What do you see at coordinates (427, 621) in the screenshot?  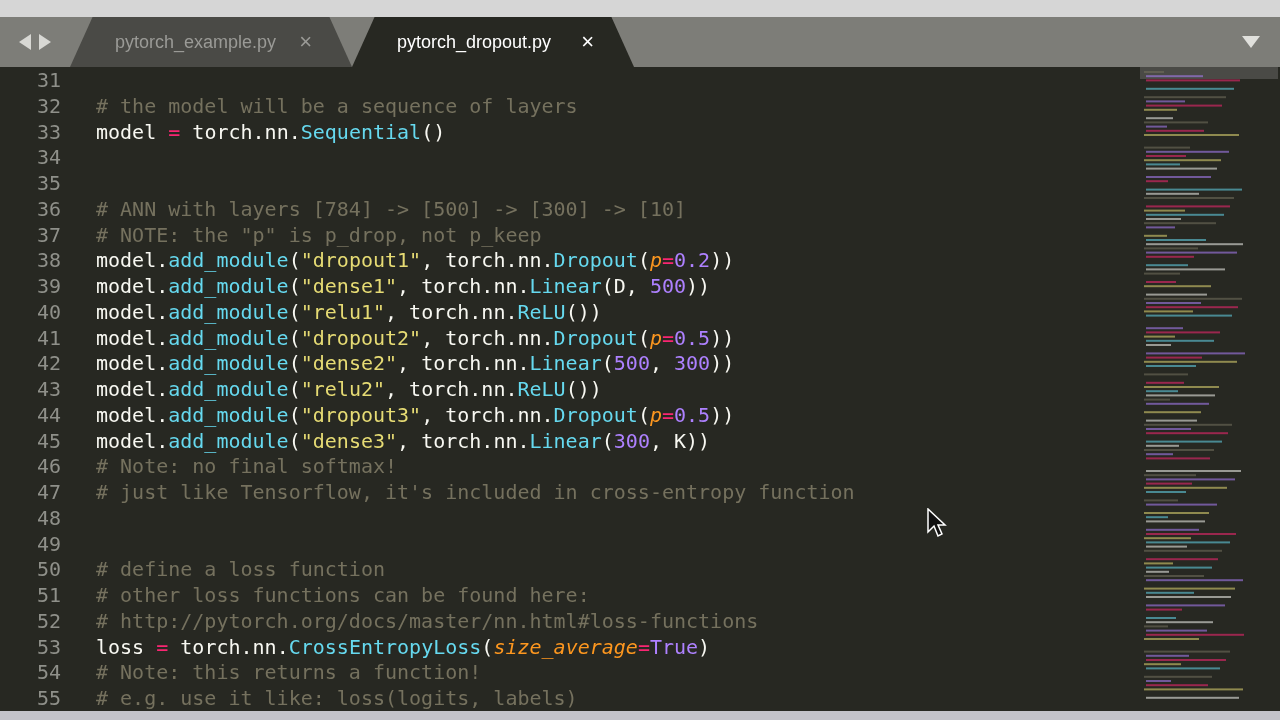 I see `code-line: # http://pytorch.org/docs/master/nn.html#loss-functions` at bounding box center [427, 621].